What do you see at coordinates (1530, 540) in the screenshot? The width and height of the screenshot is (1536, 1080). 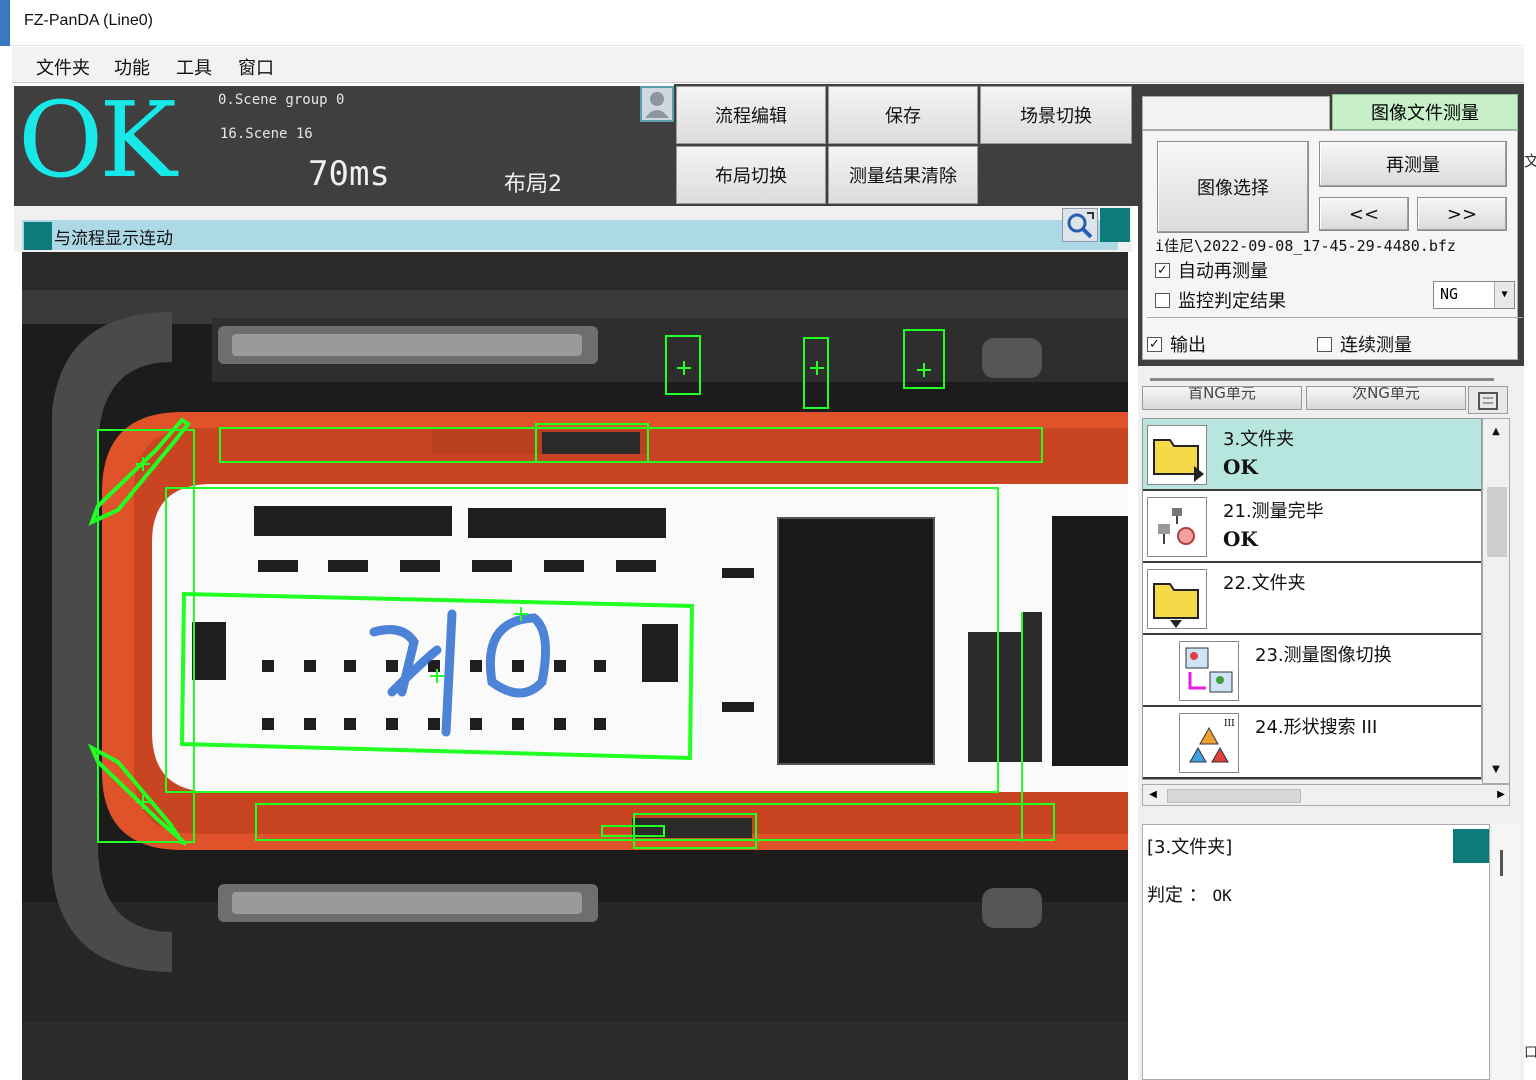 I see `right-edge: 文 口` at bounding box center [1530, 540].